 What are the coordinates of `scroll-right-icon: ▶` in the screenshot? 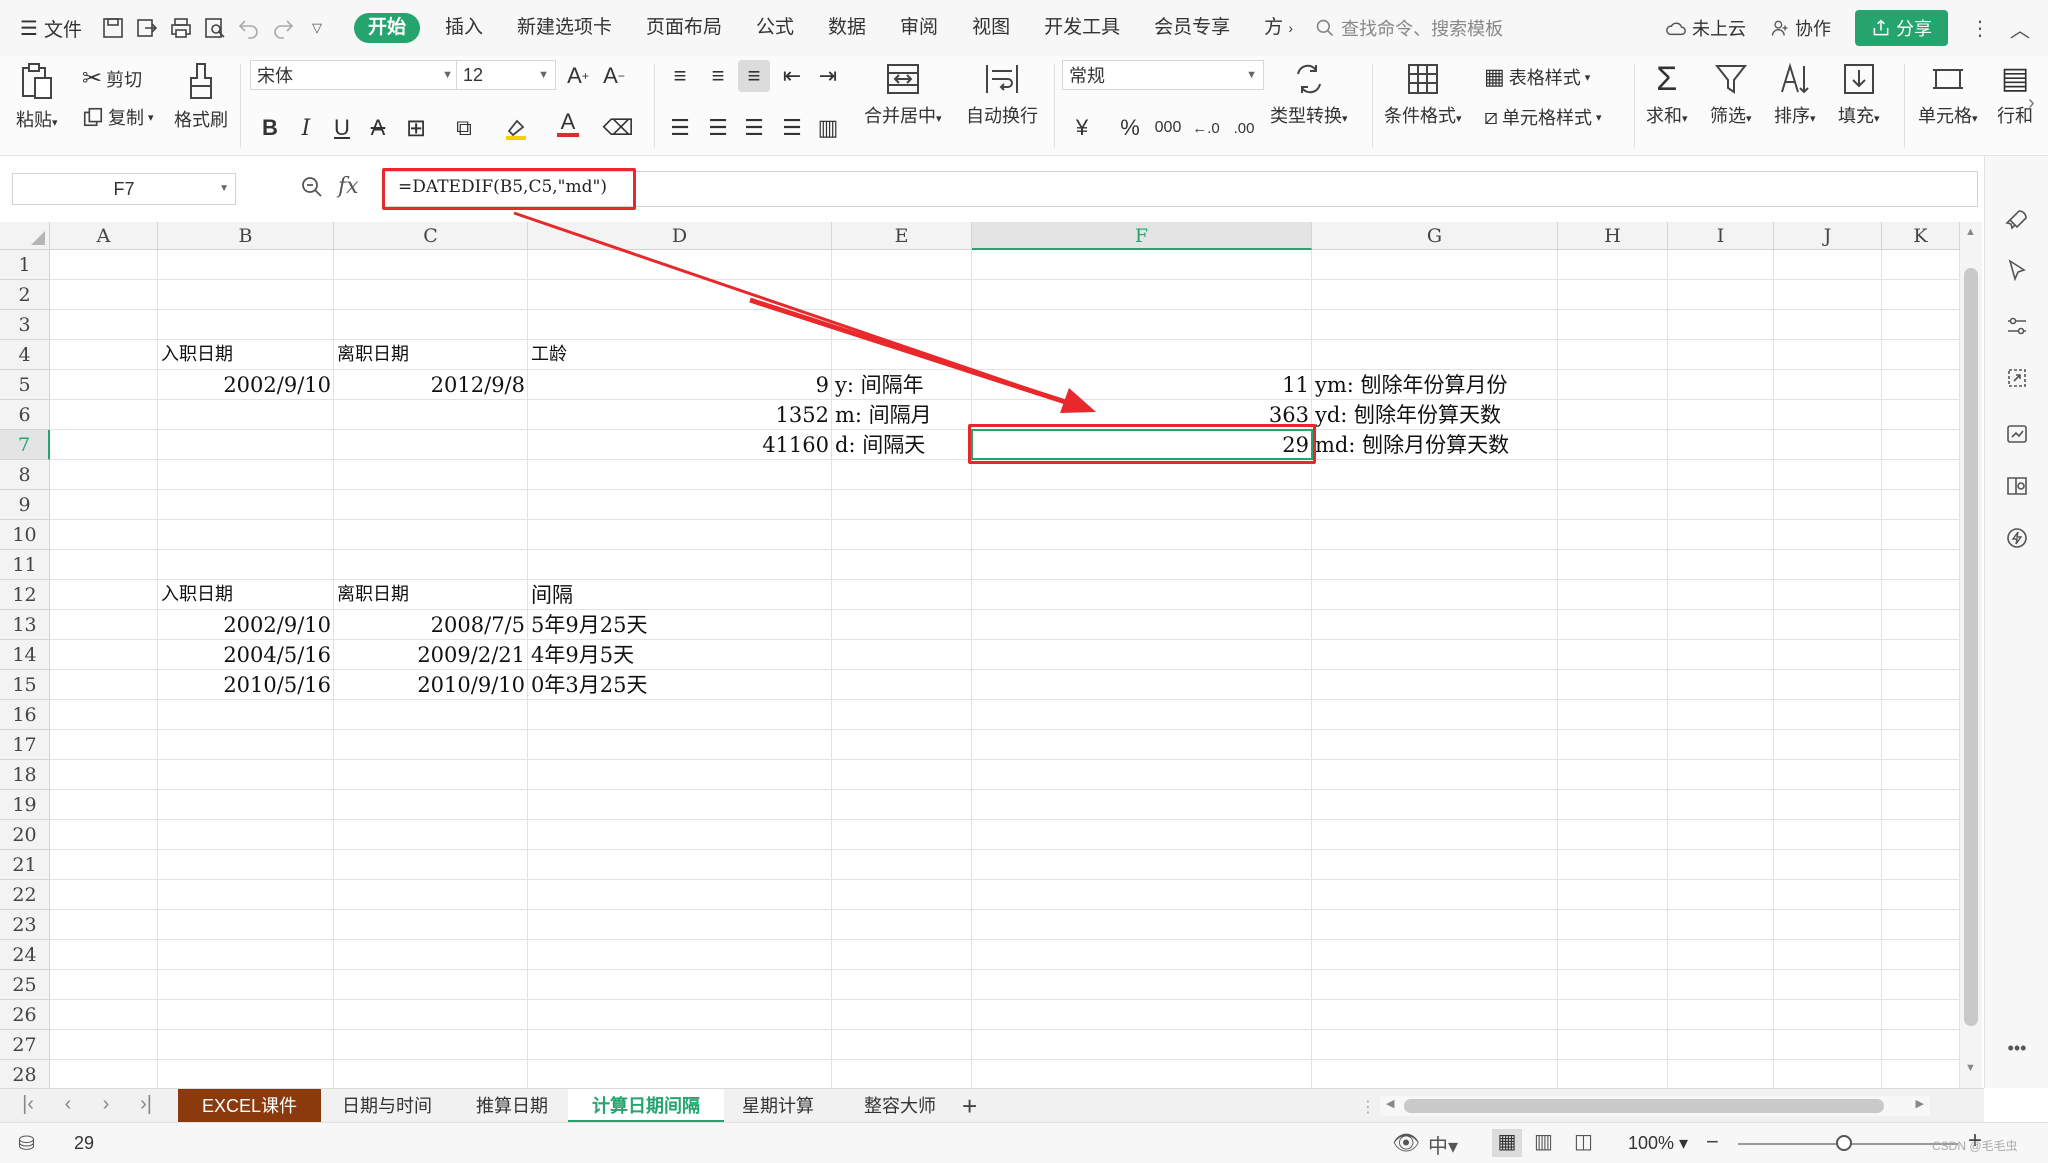 It's located at (1920, 1103).